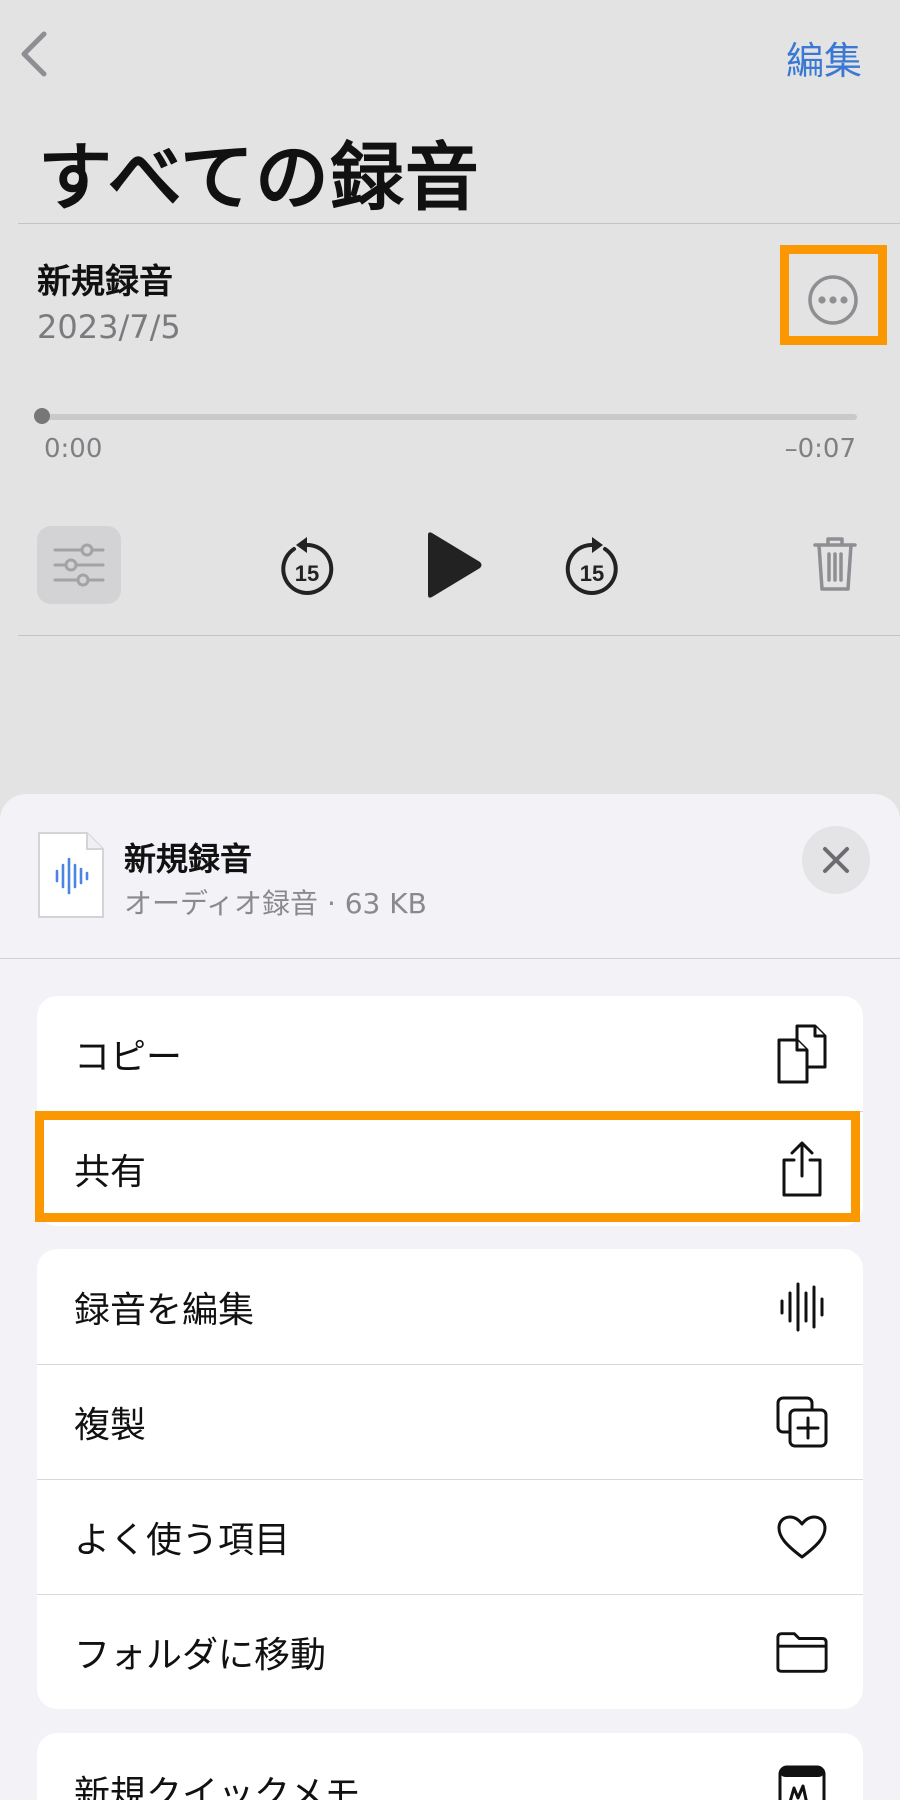 The image size is (900, 1800). I want to click on play-button, so click(454, 567).